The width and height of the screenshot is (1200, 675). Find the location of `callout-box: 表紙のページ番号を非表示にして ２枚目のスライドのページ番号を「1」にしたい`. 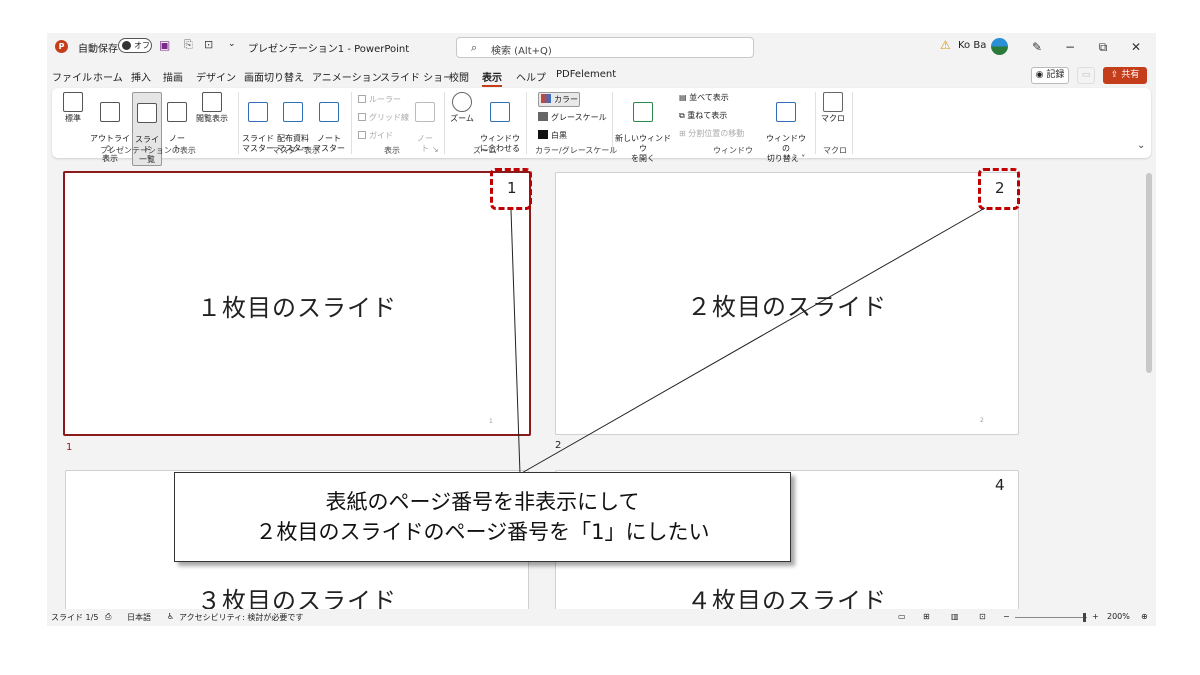

callout-box: 表紙のページ番号を非表示にして ２枚目のスライドのページ番号を「1」にしたい is located at coordinates (482, 517).